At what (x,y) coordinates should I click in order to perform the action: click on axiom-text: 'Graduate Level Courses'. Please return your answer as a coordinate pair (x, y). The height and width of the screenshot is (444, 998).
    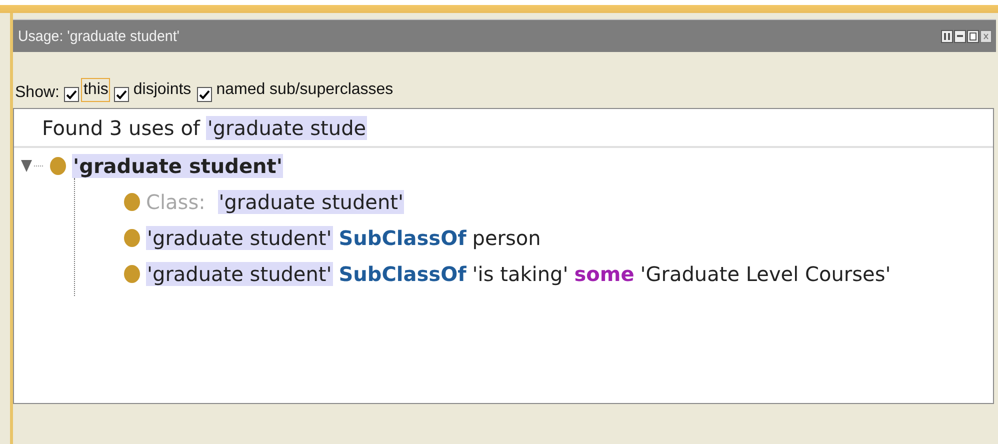
    Looking at the image, I should click on (765, 274).